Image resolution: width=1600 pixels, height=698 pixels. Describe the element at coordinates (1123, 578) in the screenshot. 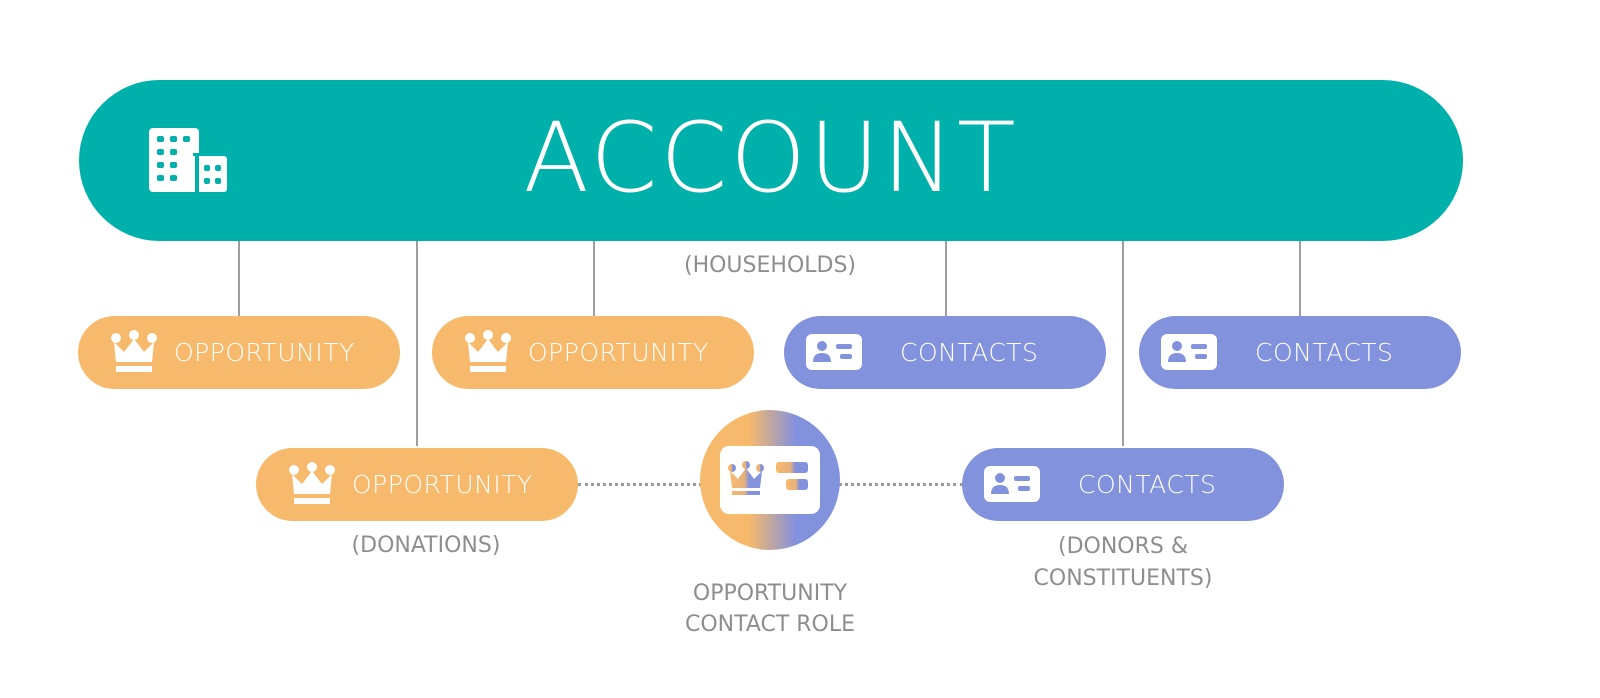

I see `donors-caption-line2: CONSTITUENTS)` at that location.